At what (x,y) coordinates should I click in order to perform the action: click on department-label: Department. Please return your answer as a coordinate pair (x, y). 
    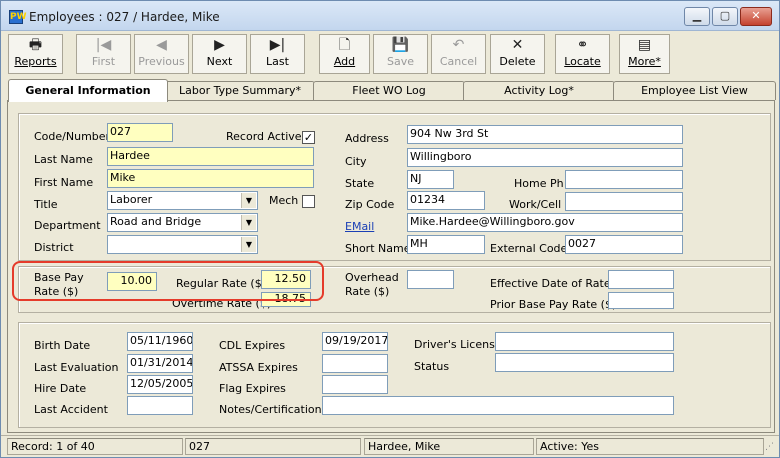
    Looking at the image, I should click on (67, 225).